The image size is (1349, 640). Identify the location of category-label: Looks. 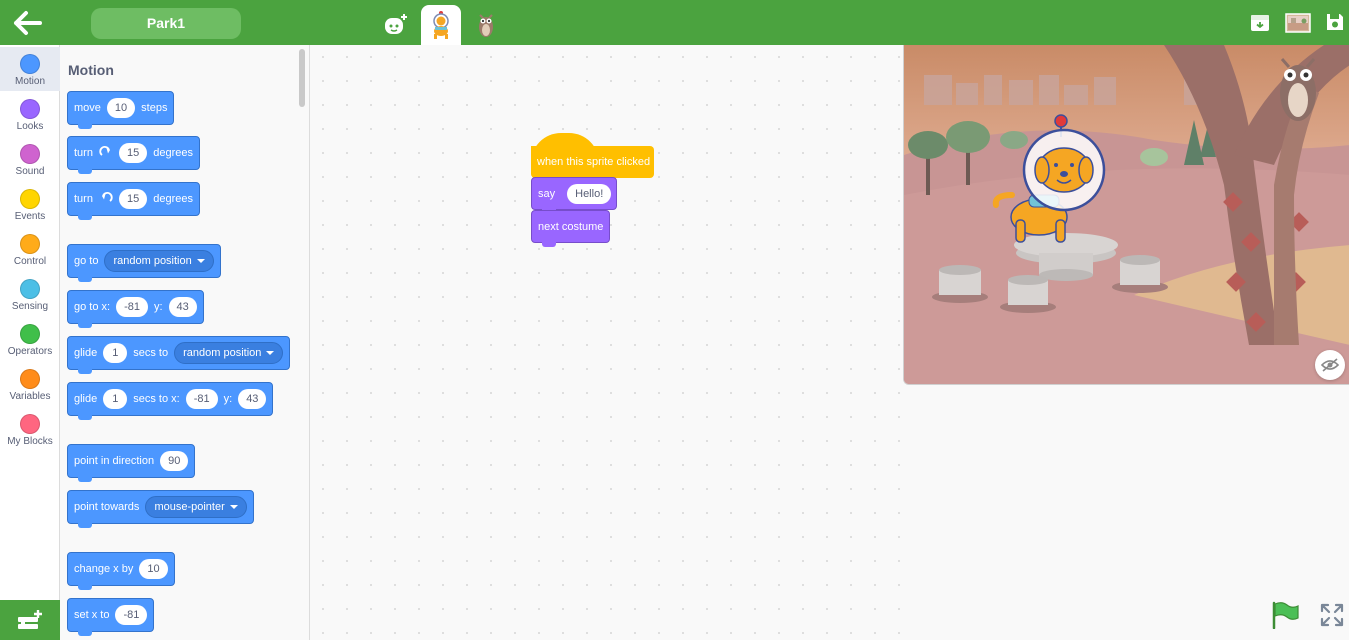
(30, 126).